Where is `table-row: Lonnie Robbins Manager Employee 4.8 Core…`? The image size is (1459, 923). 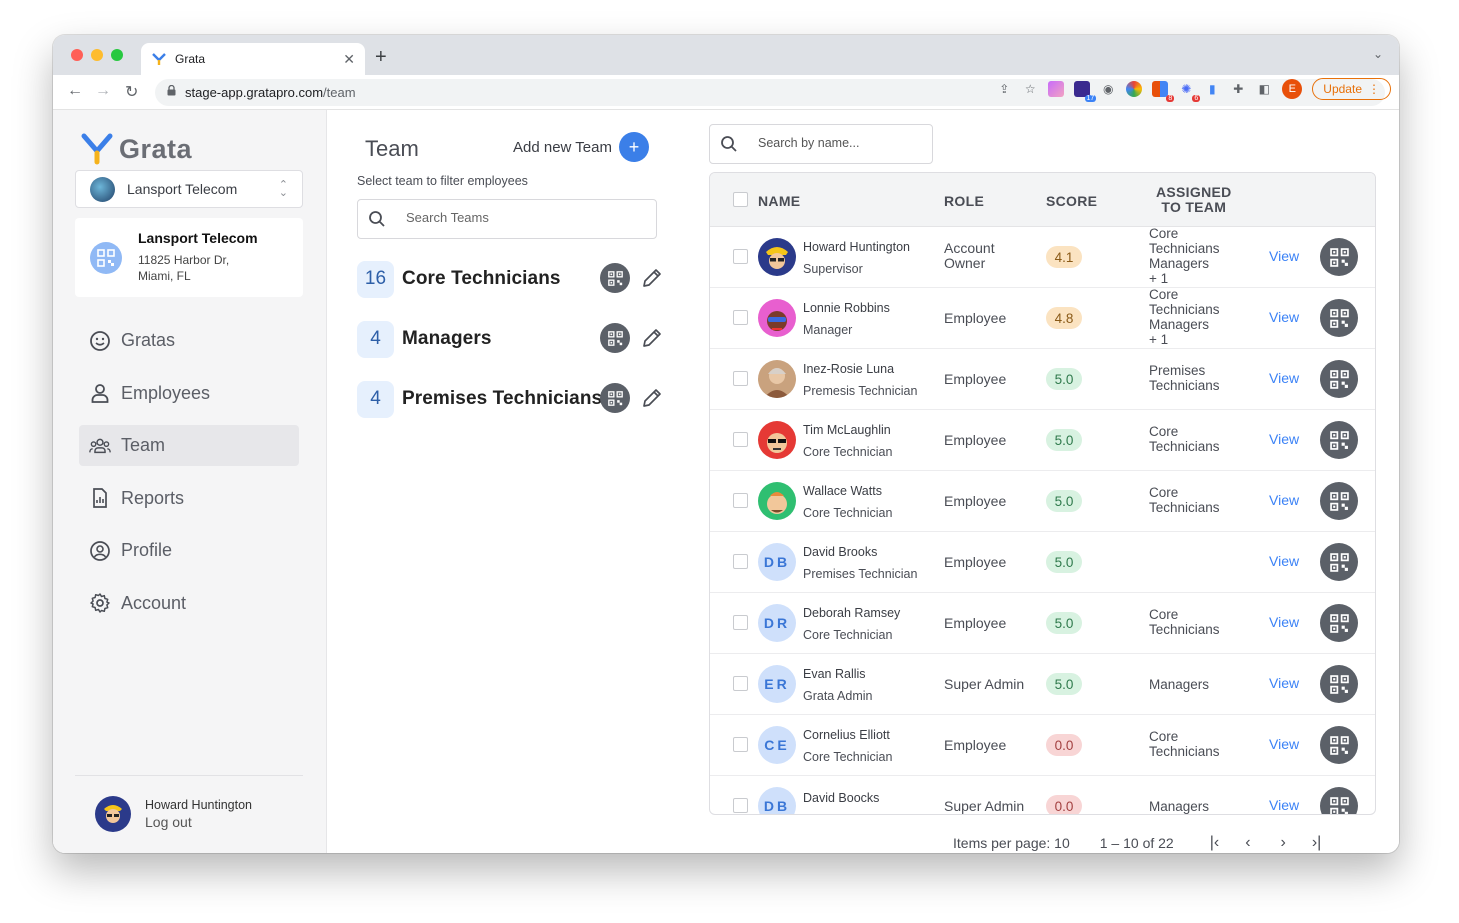 table-row: Lonnie Robbins Manager Employee 4.8 Core… is located at coordinates (1042, 318).